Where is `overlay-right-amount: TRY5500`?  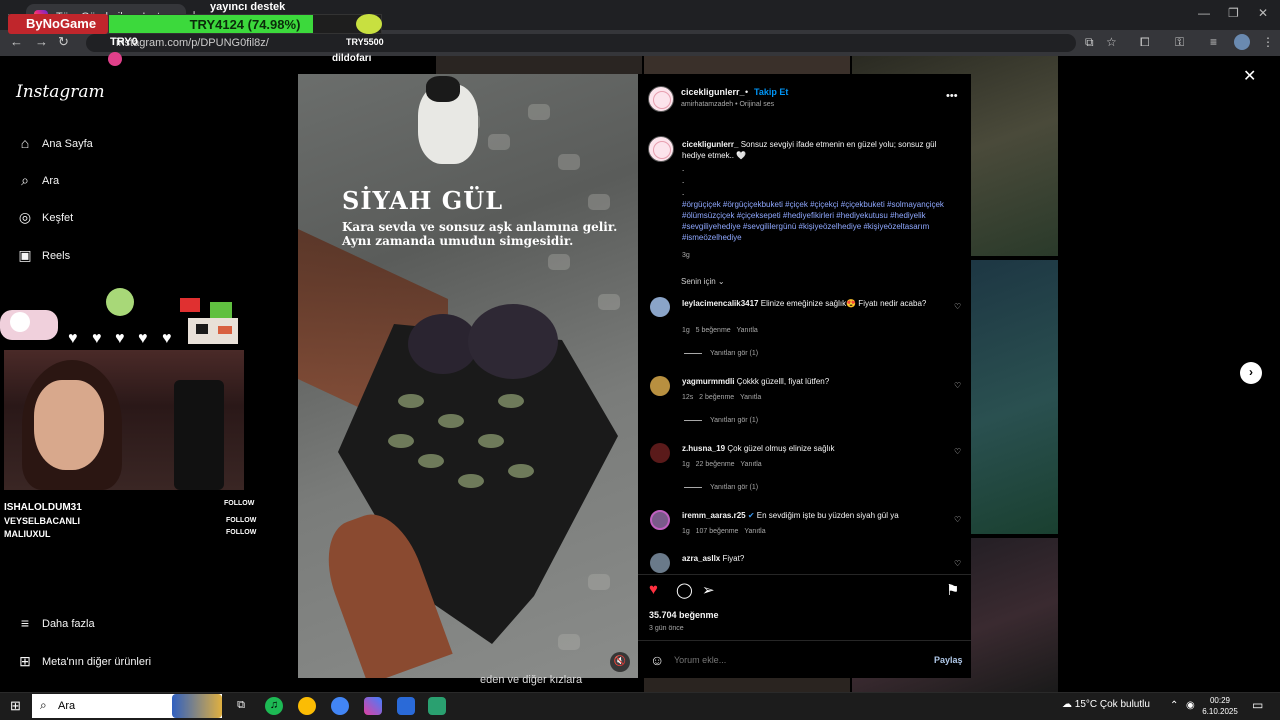 overlay-right-amount: TRY5500 is located at coordinates (365, 42).